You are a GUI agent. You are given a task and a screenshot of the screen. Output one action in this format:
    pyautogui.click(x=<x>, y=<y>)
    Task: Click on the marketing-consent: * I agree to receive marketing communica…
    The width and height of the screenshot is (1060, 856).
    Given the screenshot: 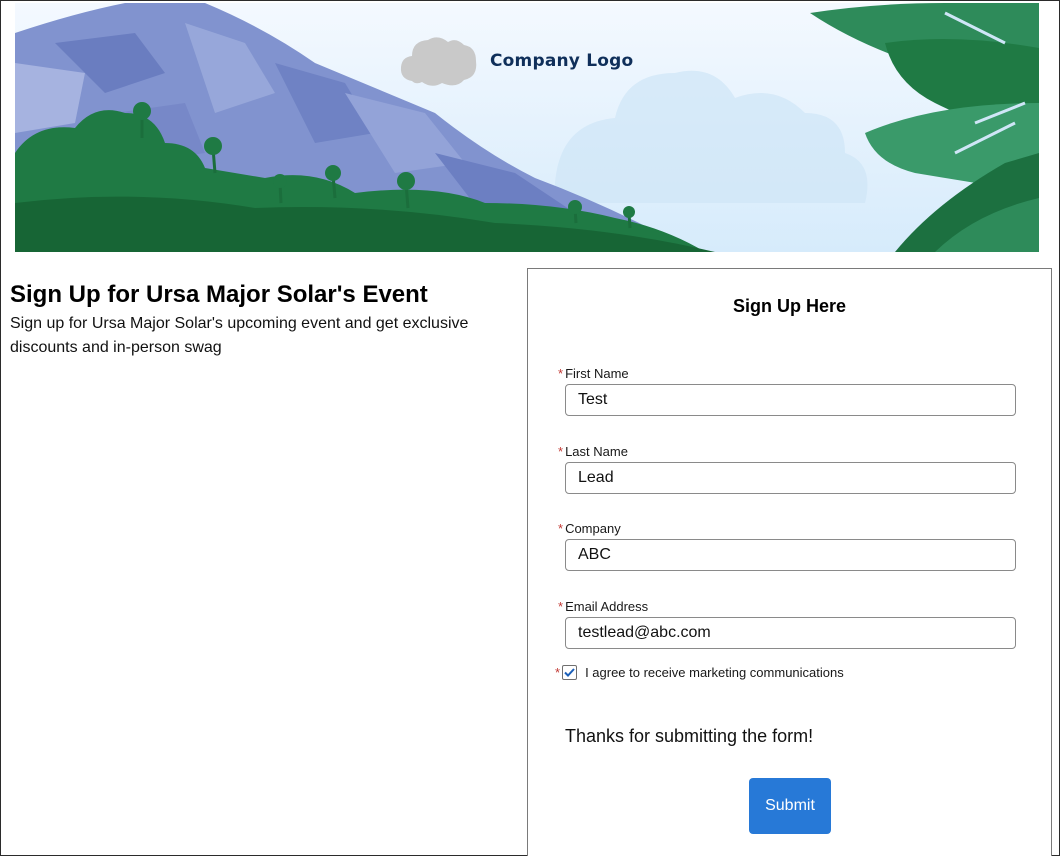 What is the action you would take?
    pyautogui.click(x=699, y=672)
    